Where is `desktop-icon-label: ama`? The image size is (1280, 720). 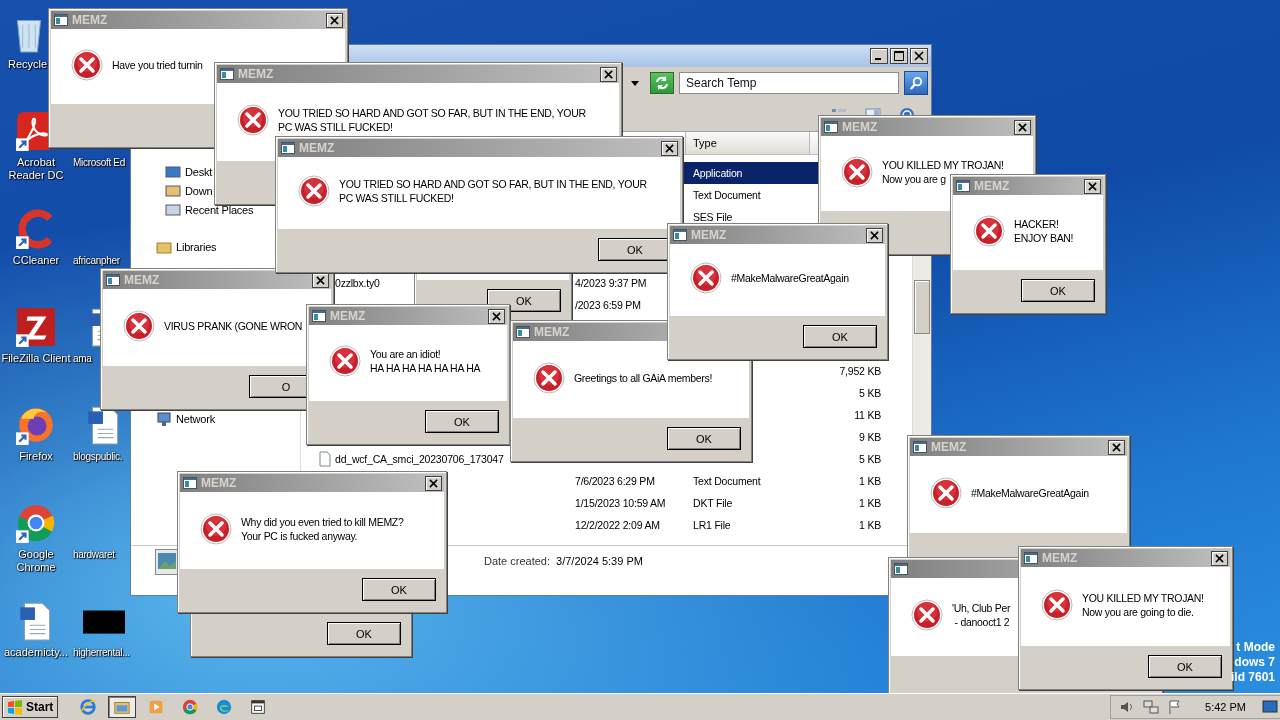 desktop-icon-label: ama is located at coordinates (82, 358).